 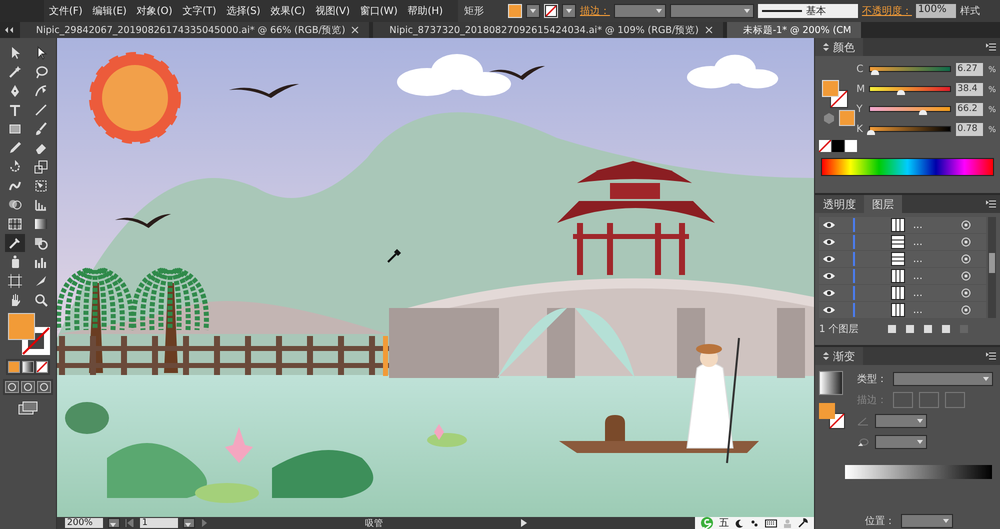 What do you see at coordinates (640, 11) in the screenshot?
I see `stroke-weight-field` at bounding box center [640, 11].